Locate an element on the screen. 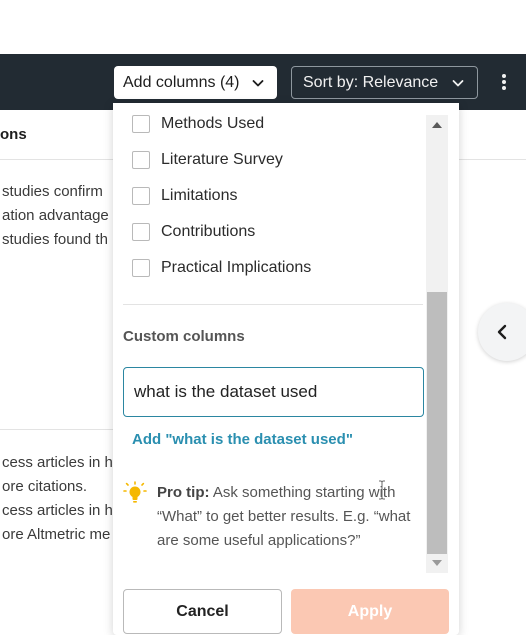 This screenshot has height=635, width=526. column-header: ons is located at coordinates (13, 134).